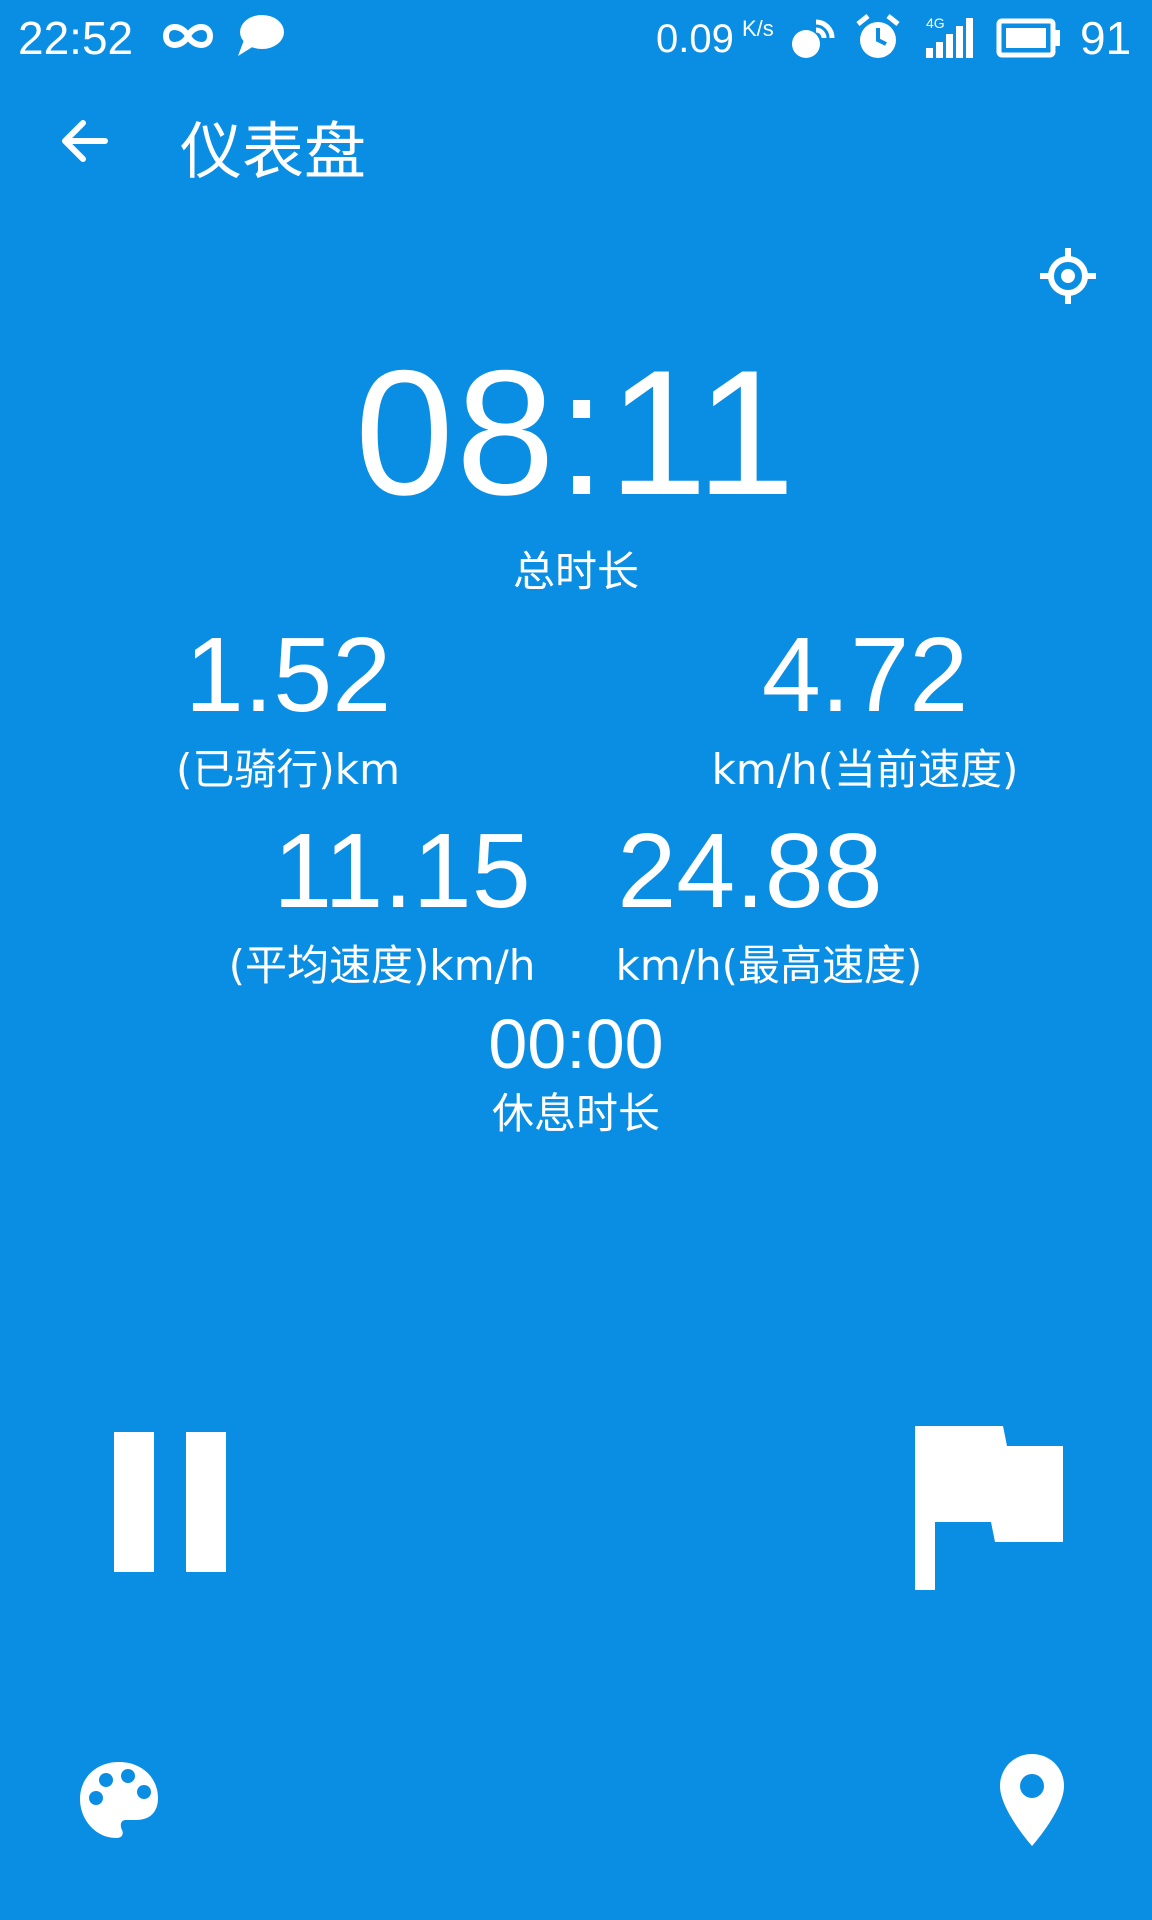 This screenshot has height=1920, width=1152. What do you see at coordinates (865, 769) in the screenshot?
I see `current-speed-label: km/h(当前速度)` at bounding box center [865, 769].